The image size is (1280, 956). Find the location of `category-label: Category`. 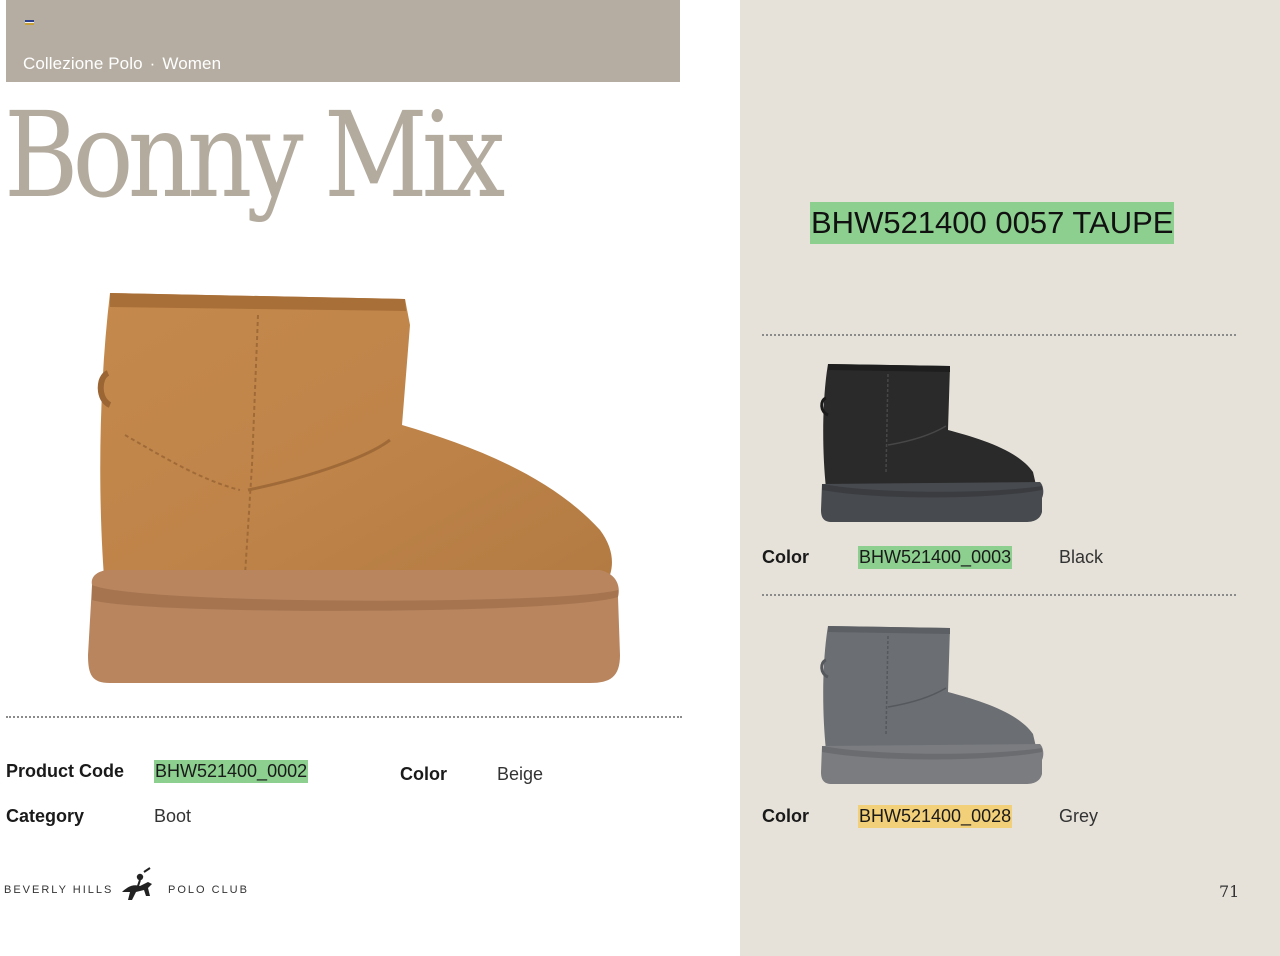

category-label: Category is located at coordinates (45, 816).